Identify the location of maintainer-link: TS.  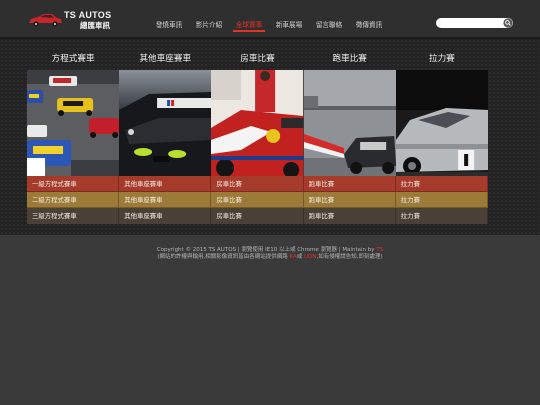
(379, 250).